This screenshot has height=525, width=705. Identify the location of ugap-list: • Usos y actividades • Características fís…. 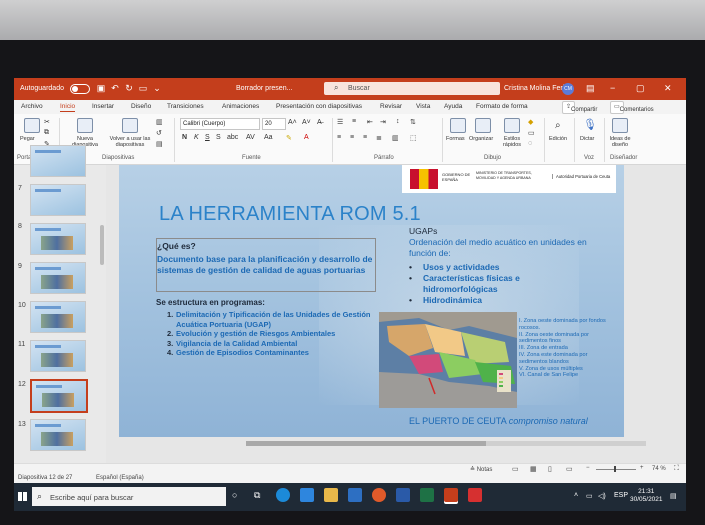
(491, 284).